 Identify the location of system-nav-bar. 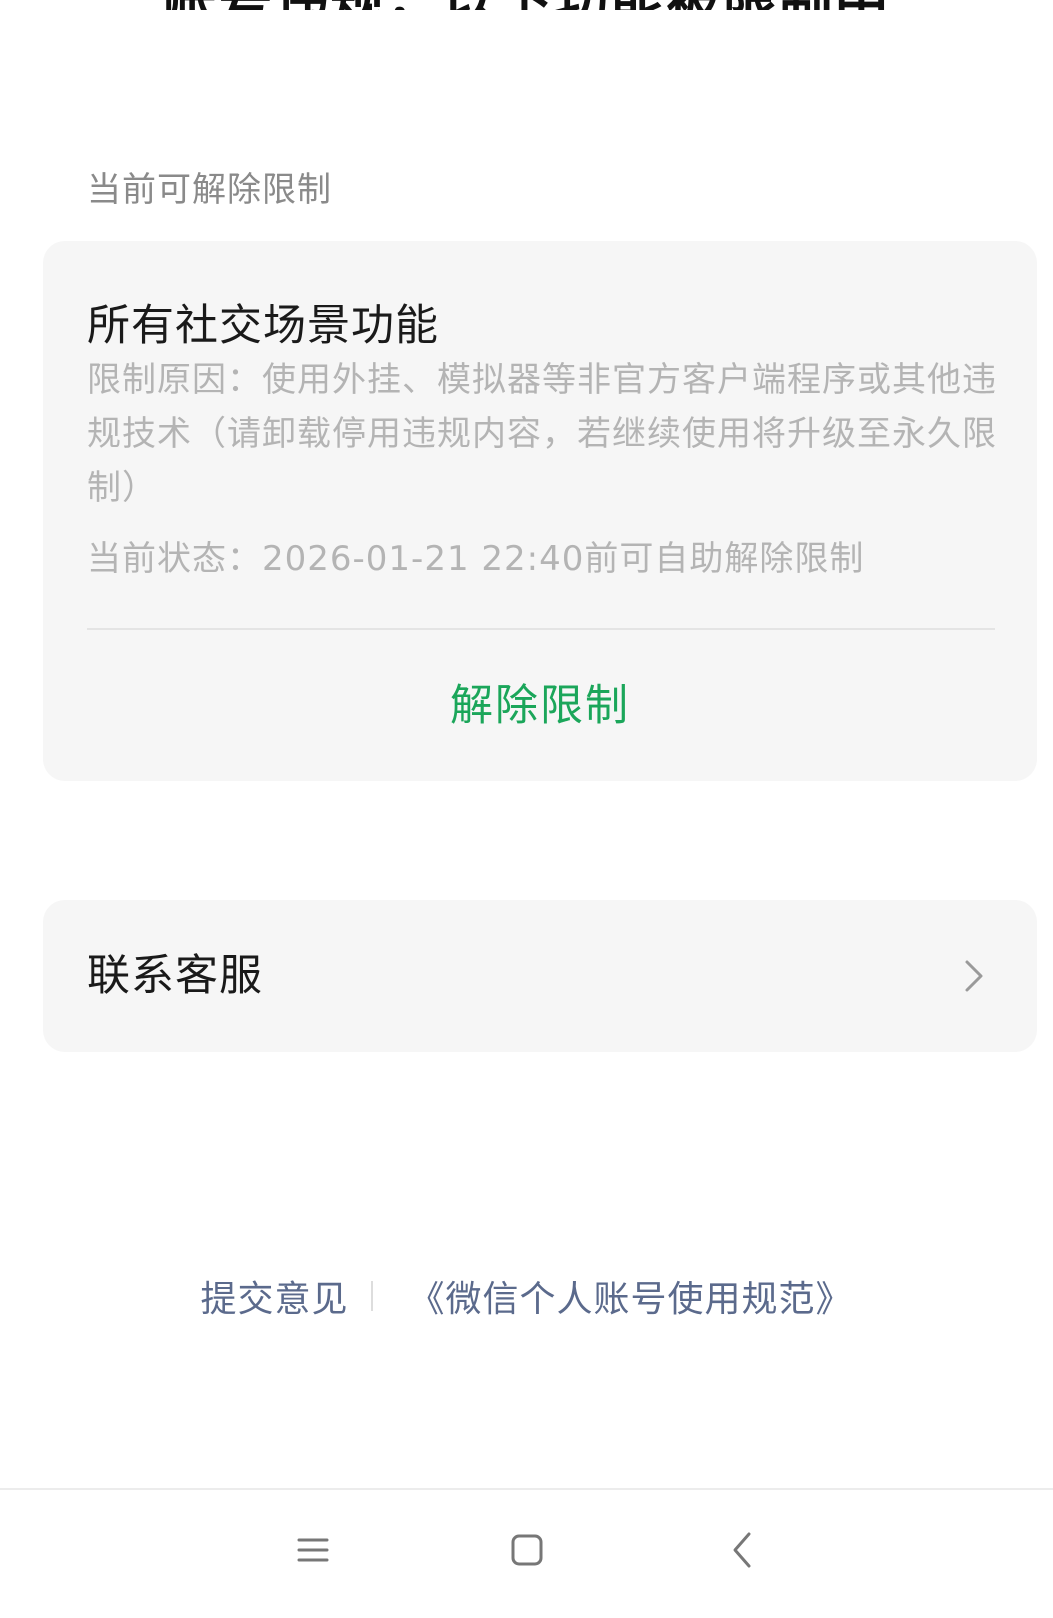
(526, 1554).